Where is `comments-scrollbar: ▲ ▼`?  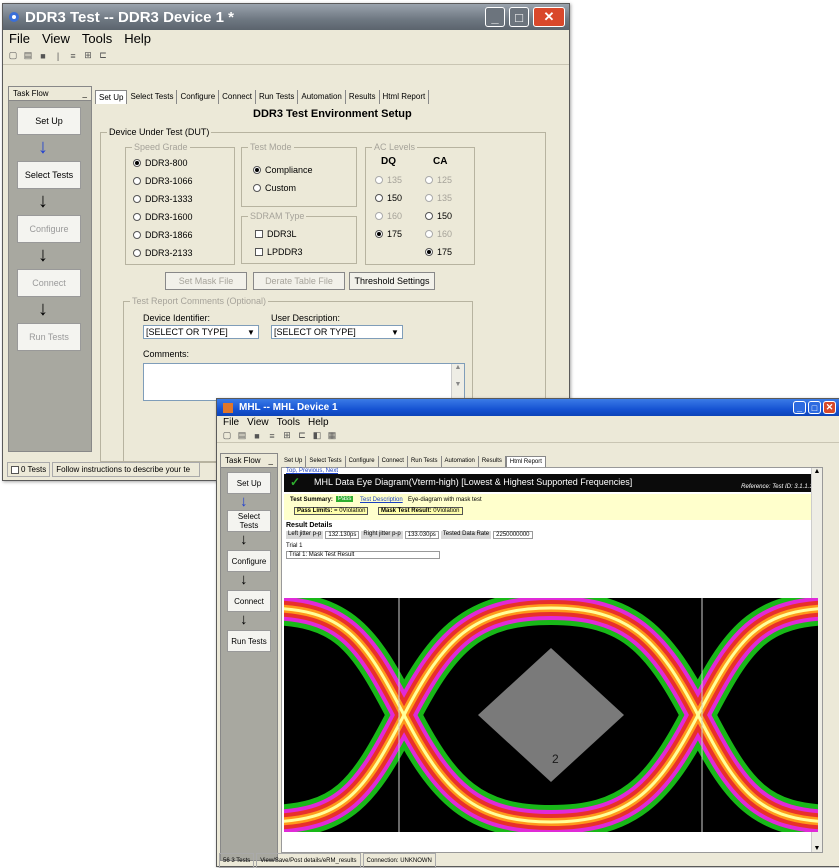
comments-scrollbar: ▲ ▼ is located at coordinates (457, 382).